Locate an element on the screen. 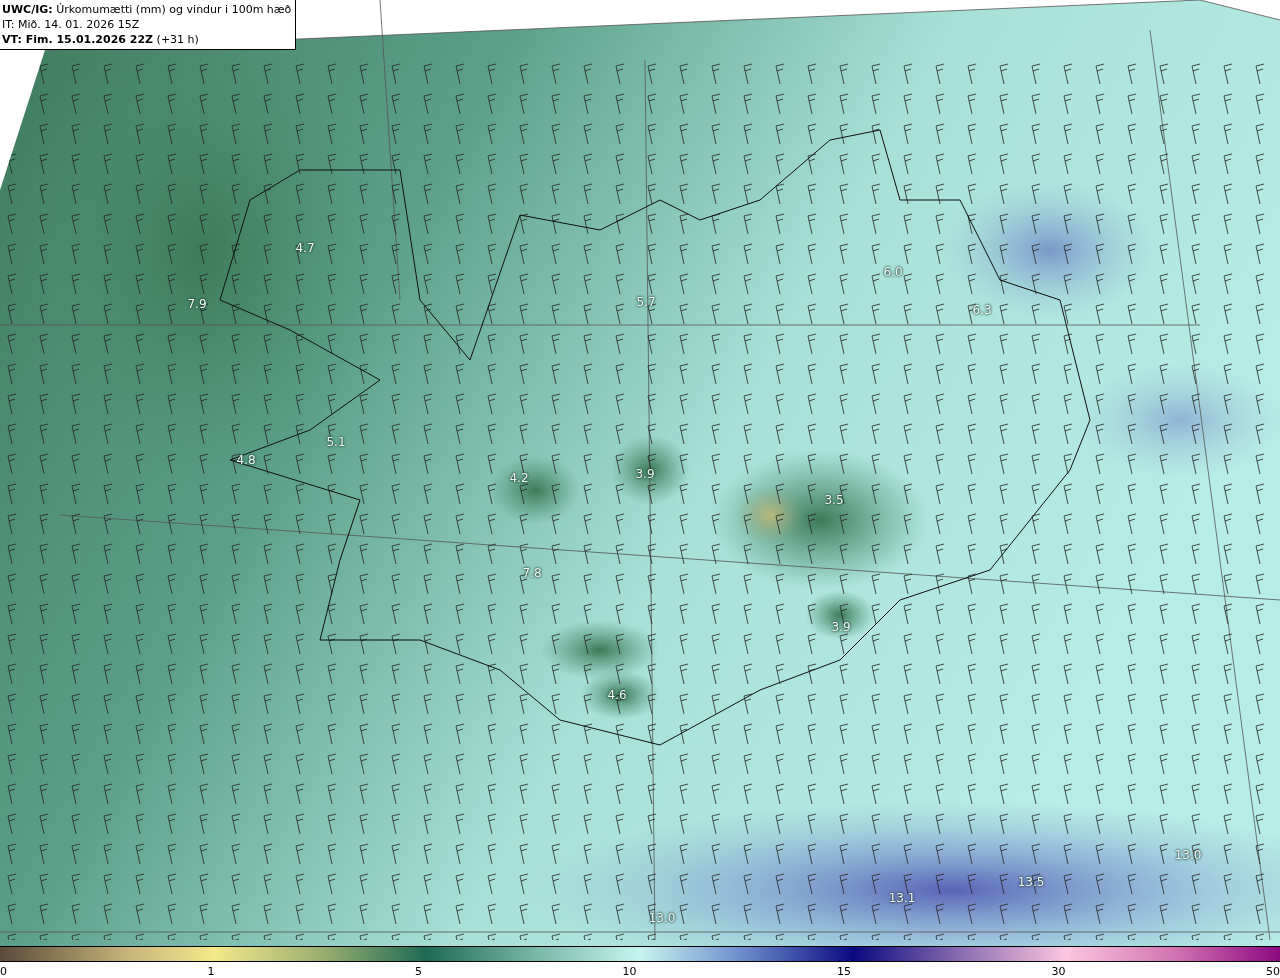 The height and width of the screenshot is (978, 1280). scale-tick-label: 1 is located at coordinates (211, 971).